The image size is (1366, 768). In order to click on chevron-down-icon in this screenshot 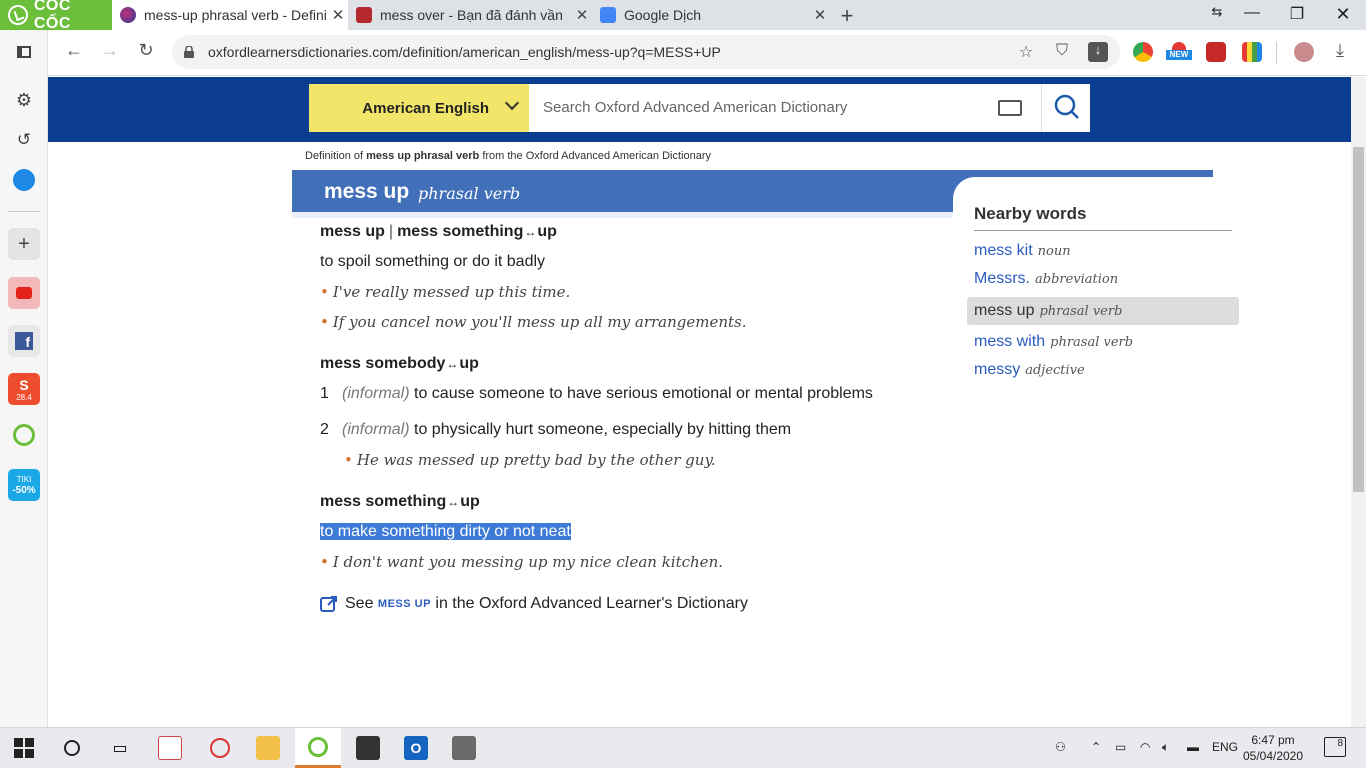, I will do `click(512, 103)`.